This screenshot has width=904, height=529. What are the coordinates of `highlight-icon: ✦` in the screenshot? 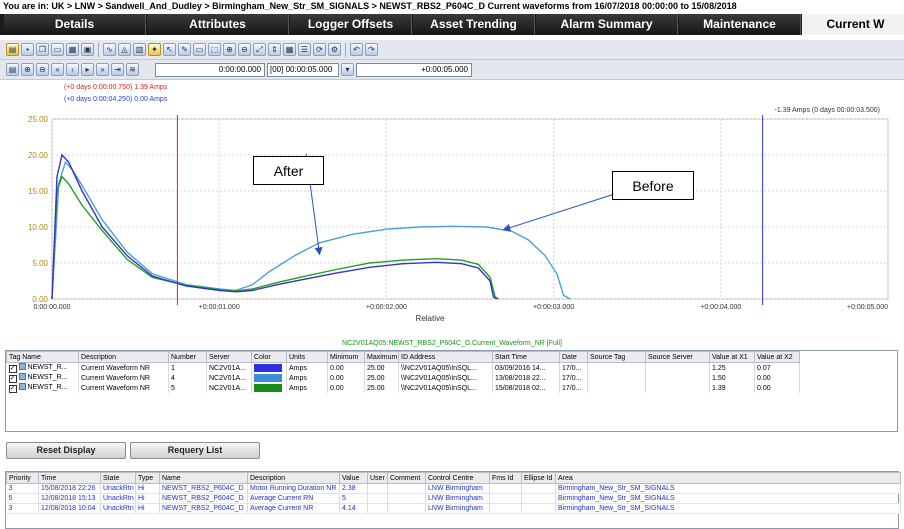 It's located at (154, 49).